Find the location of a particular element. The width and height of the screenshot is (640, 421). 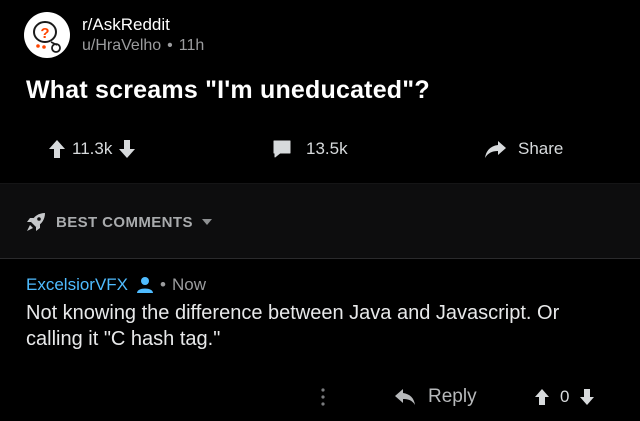

share-button: Share is located at coordinates (526, 149).